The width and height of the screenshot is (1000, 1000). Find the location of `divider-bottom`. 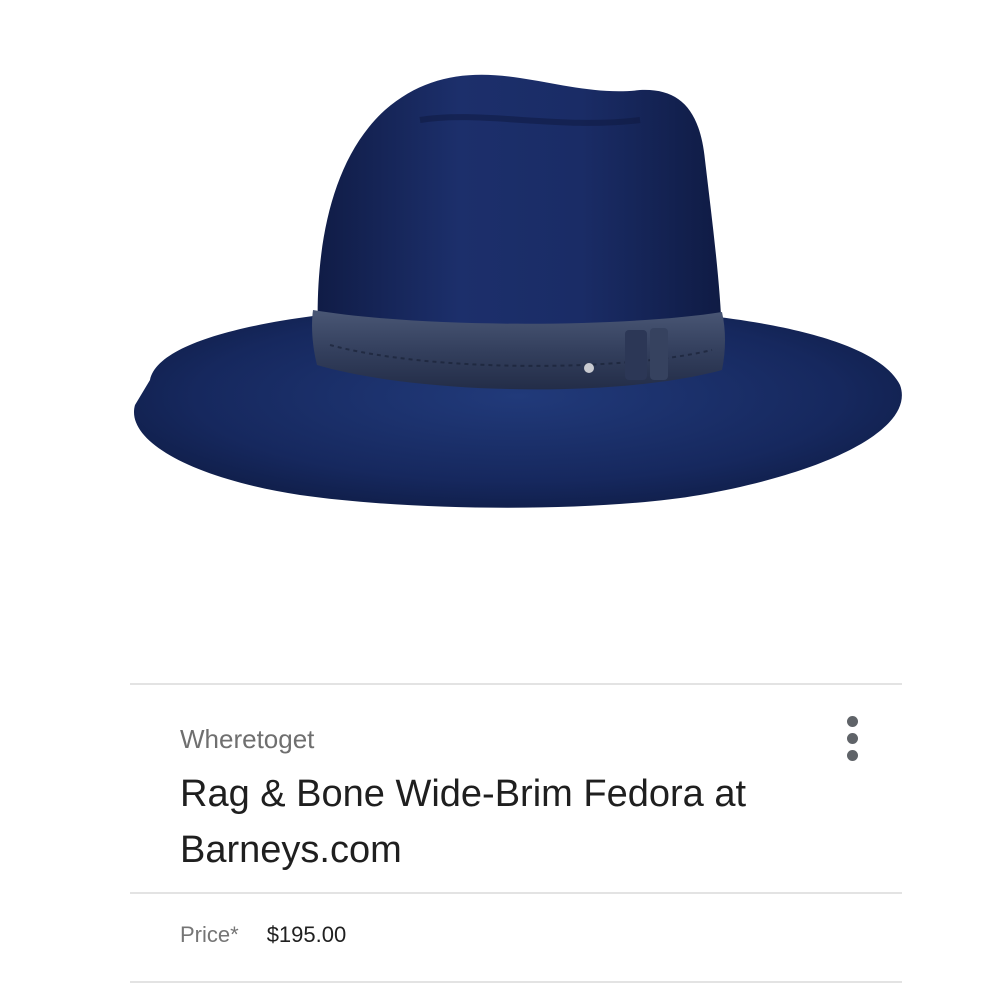

divider-bottom is located at coordinates (516, 982).